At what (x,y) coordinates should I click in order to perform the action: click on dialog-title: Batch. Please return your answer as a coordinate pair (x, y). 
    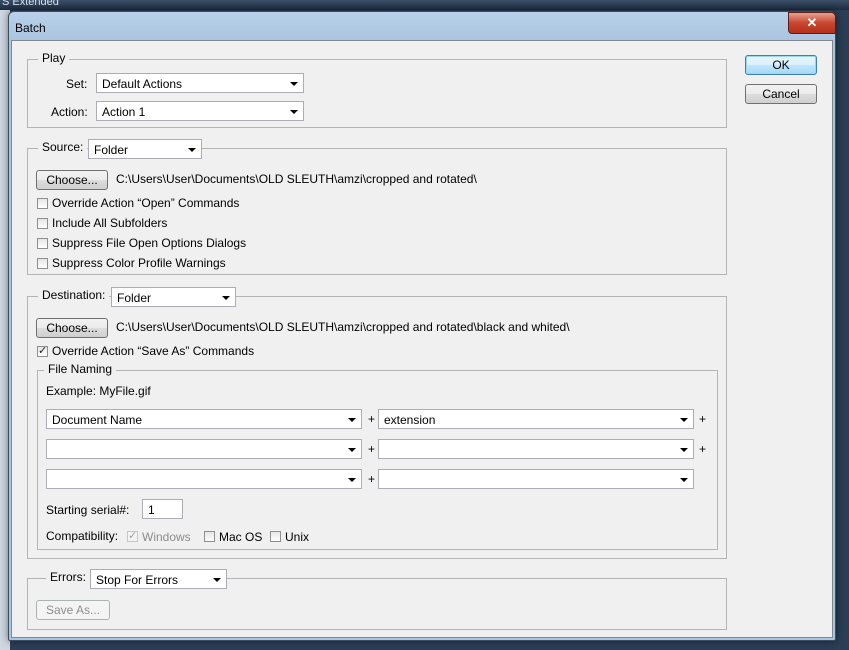
    Looking at the image, I should click on (30, 28).